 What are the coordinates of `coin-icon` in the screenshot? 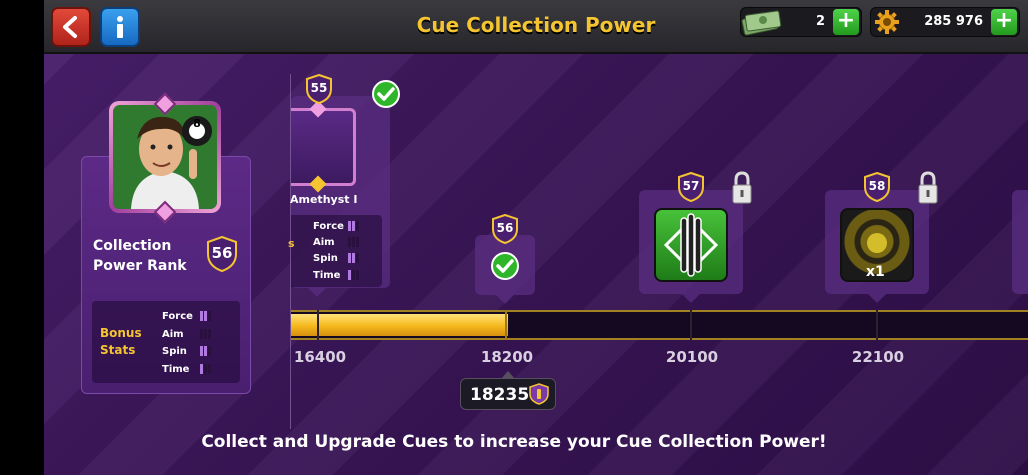 It's located at (887, 22).